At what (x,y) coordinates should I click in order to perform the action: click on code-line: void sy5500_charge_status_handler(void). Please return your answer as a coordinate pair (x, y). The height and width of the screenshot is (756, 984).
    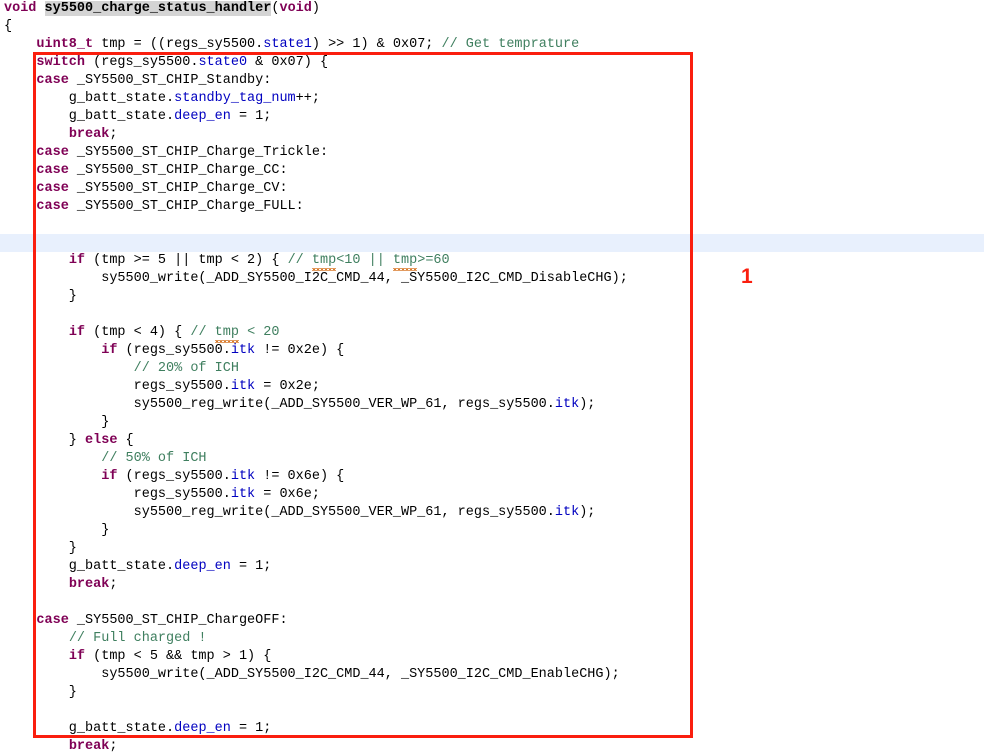
    Looking at the image, I should click on (492, 9).